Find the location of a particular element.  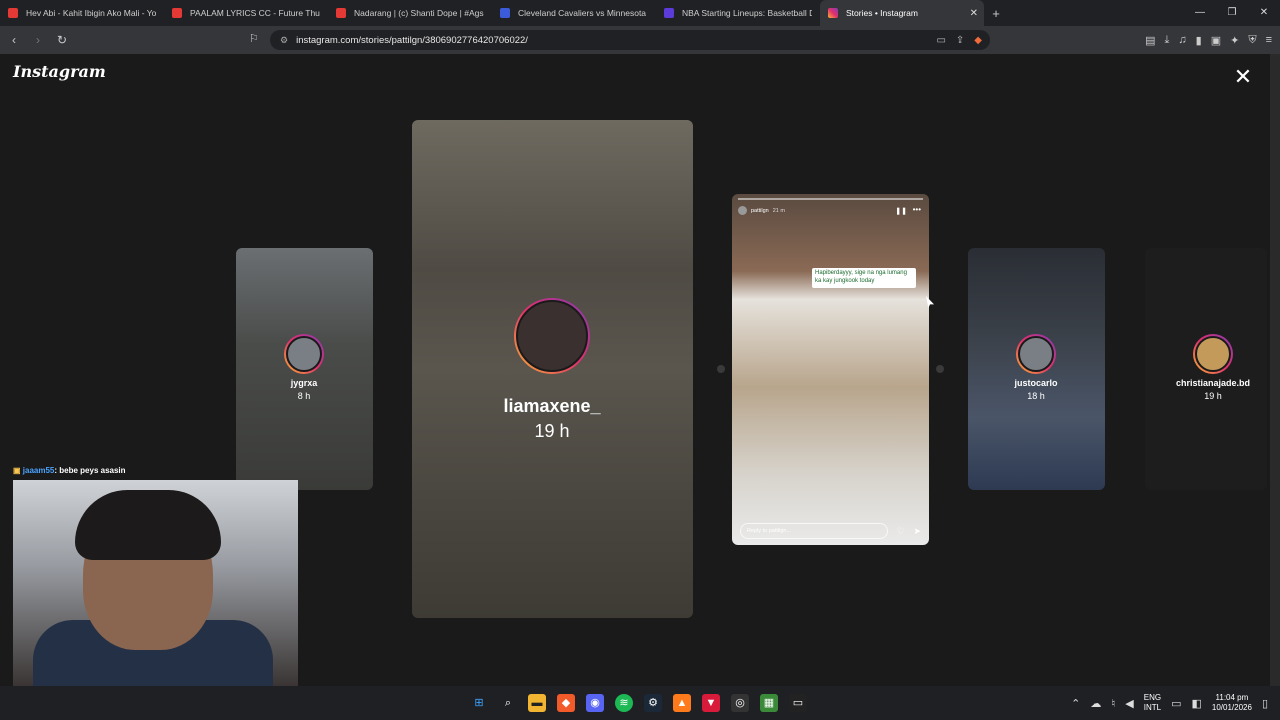

tab-1: Hev Abi - Kahit Ibigin Ako Mali - You is located at coordinates (82, 13).